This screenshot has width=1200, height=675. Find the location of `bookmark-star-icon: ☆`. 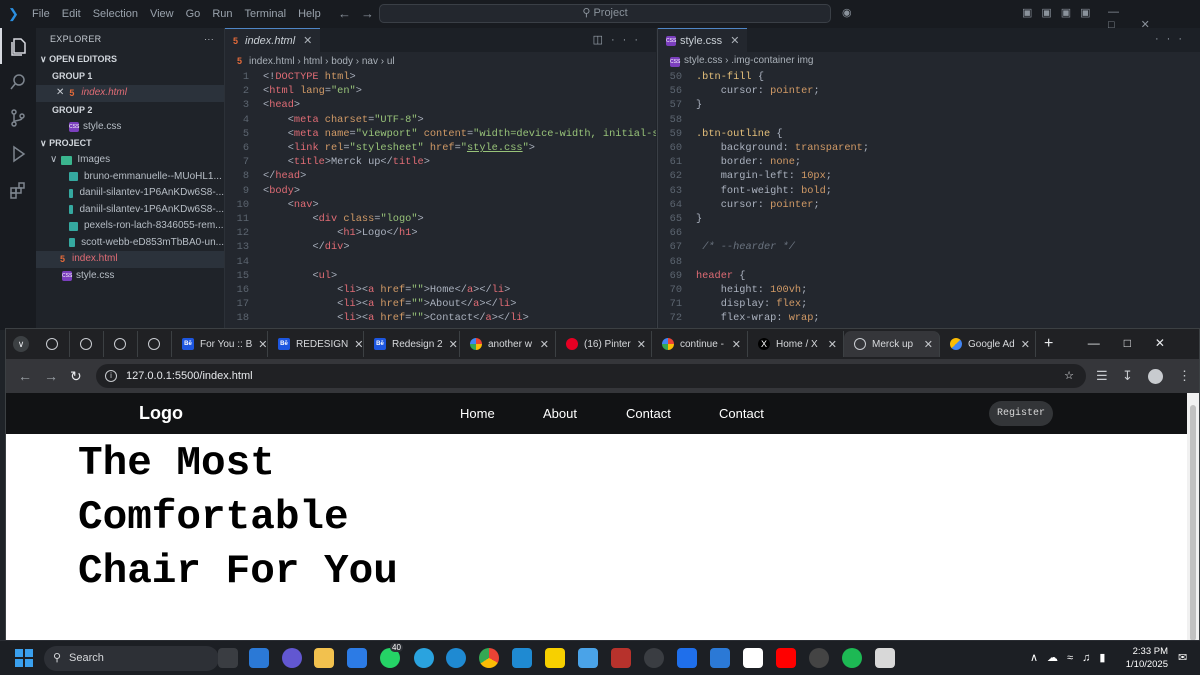

bookmark-star-icon: ☆ is located at coordinates (1069, 376).